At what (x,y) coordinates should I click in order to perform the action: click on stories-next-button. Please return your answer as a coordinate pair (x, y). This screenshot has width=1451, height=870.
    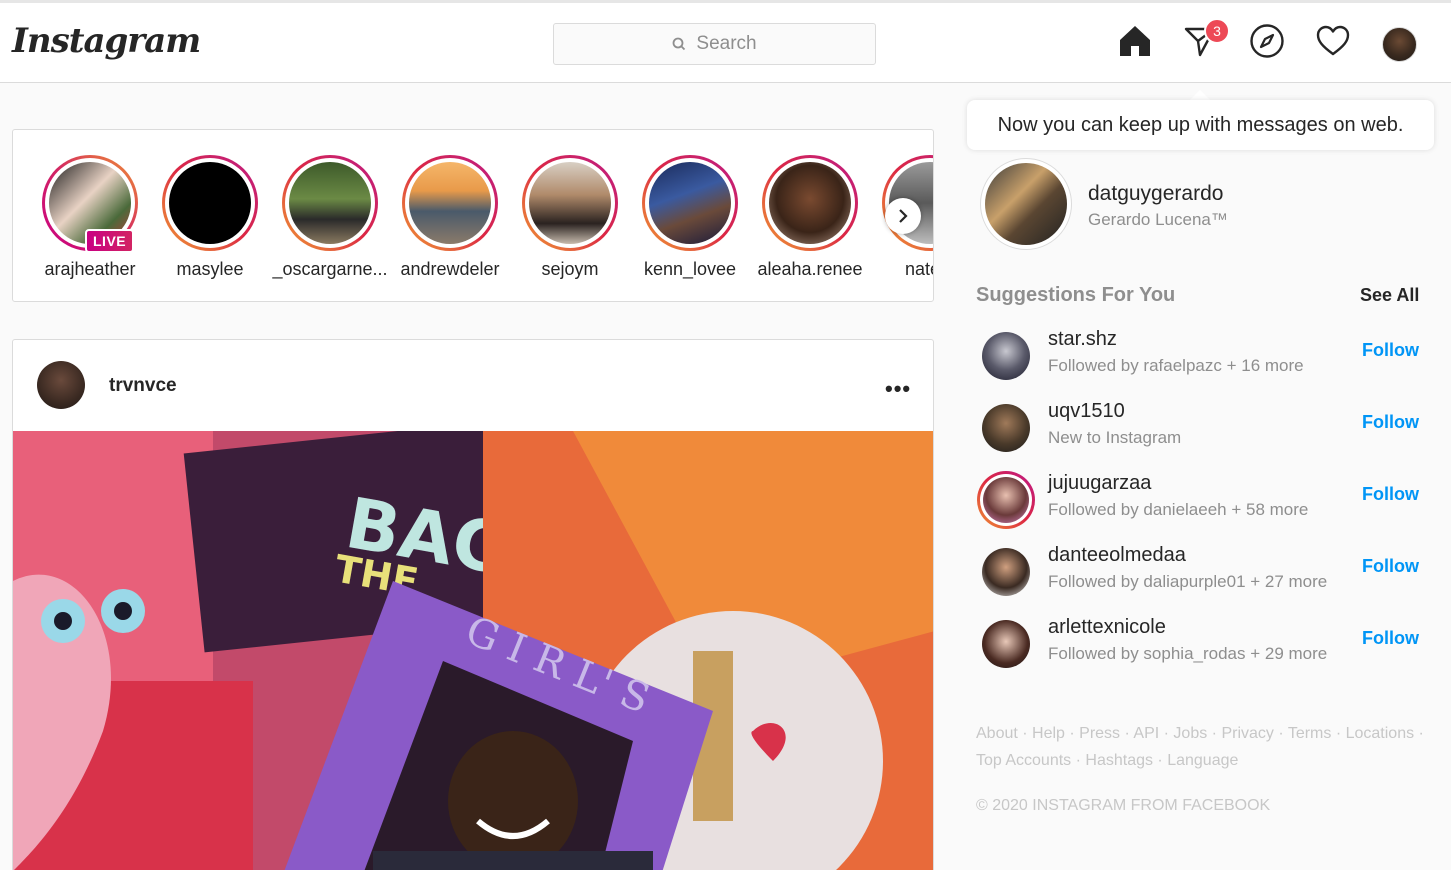
    Looking at the image, I should click on (903, 216).